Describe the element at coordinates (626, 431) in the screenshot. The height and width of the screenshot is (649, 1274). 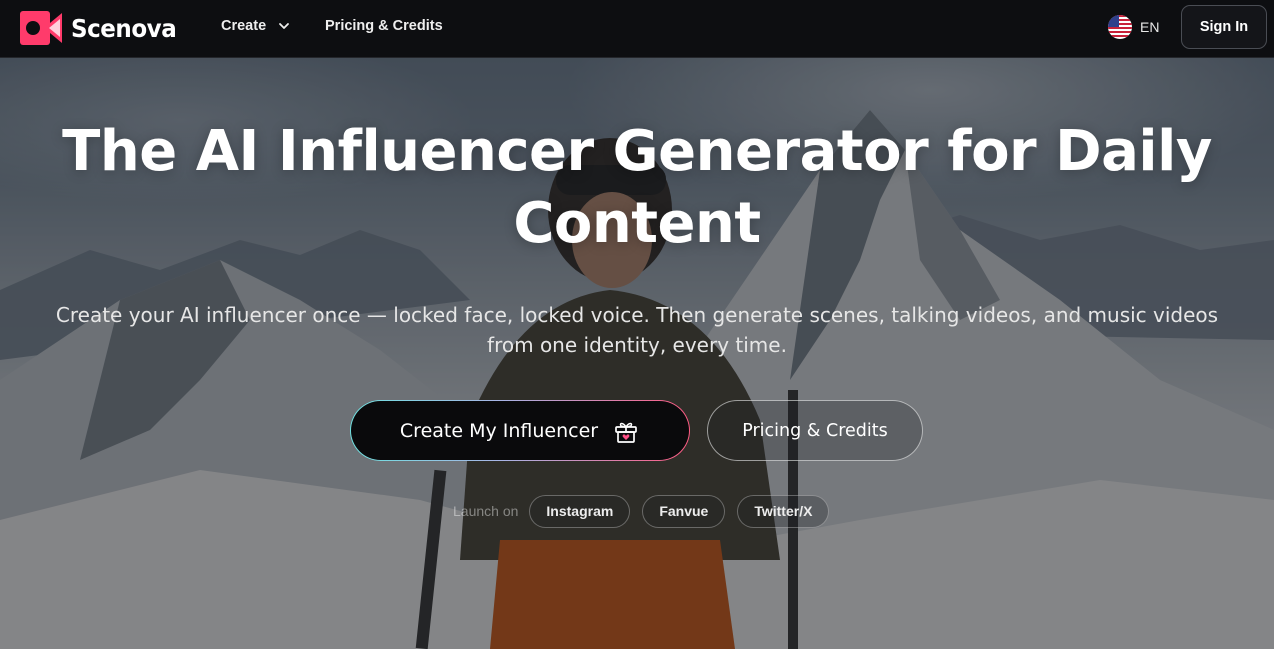
I see `gift-icon` at that location.